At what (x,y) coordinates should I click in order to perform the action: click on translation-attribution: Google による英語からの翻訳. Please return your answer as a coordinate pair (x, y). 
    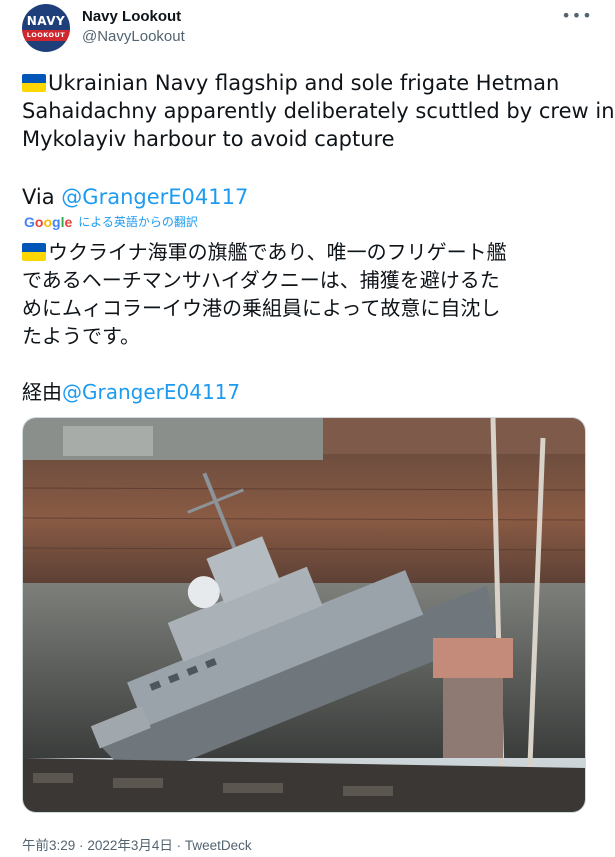
    Looking at the image, I should click on (111, 222).